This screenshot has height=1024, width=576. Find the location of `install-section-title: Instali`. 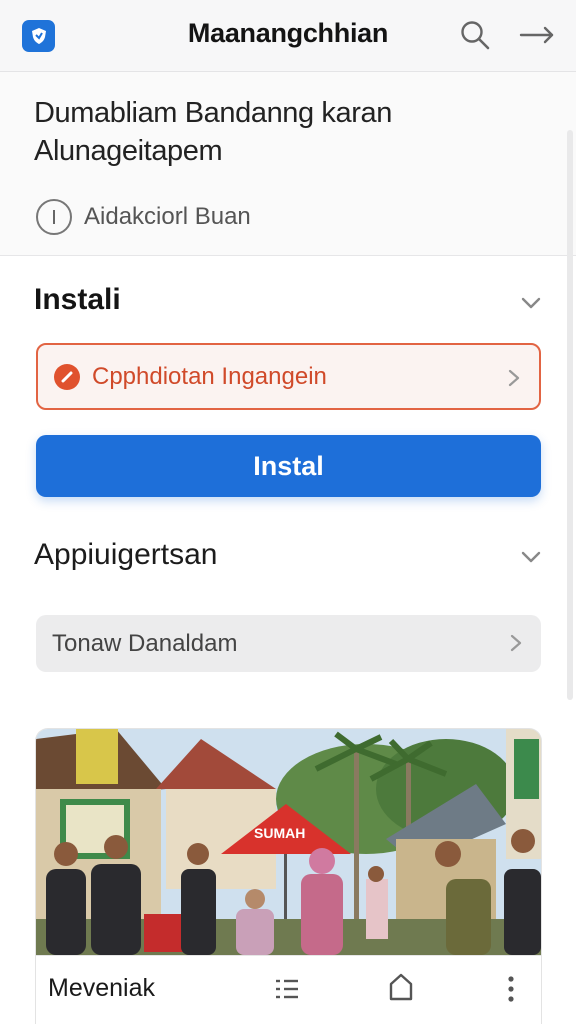

install-section-title: Instali is located at coordinates (77, 299).